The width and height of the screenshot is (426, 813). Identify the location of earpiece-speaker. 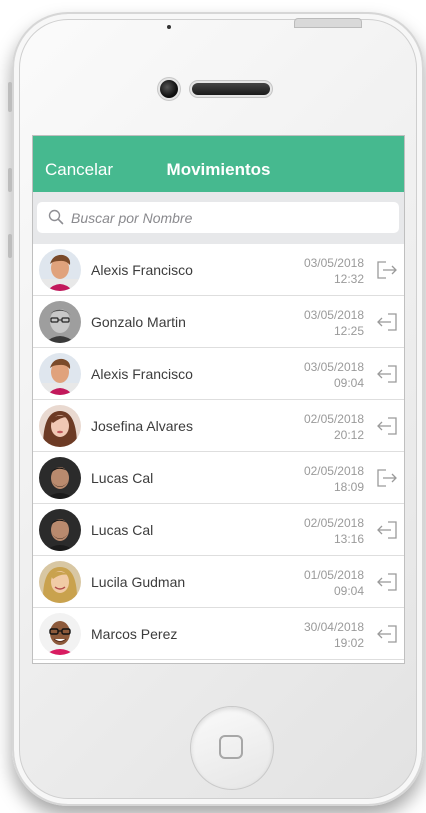
(231, 89).